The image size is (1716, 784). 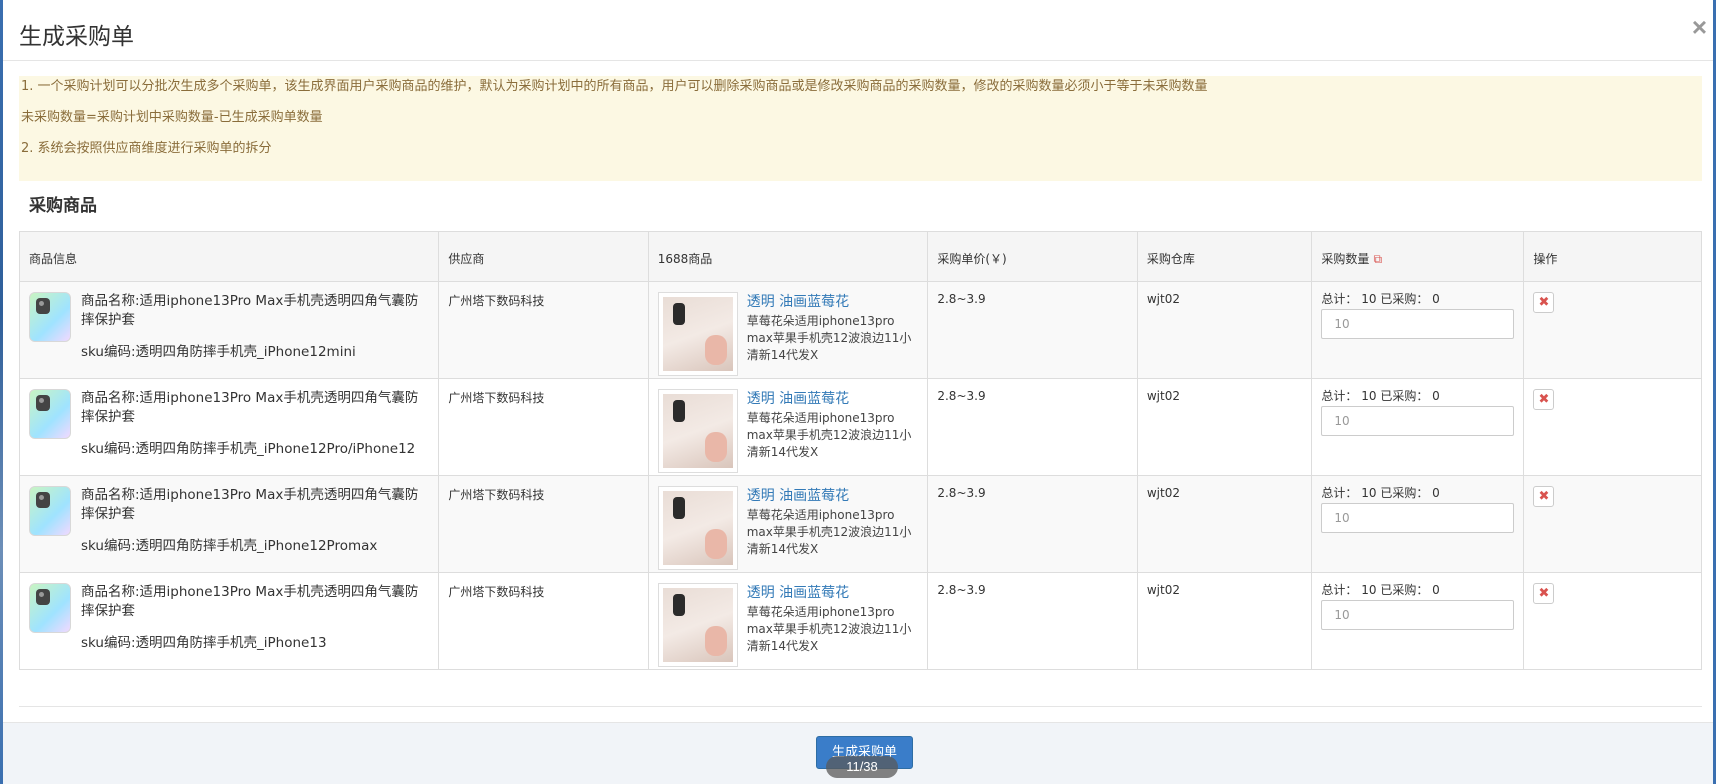 I want to click on notice-line-3: 2. 系统会按照供应商维度进行采购单的拆分, so click(x=146, y=148).